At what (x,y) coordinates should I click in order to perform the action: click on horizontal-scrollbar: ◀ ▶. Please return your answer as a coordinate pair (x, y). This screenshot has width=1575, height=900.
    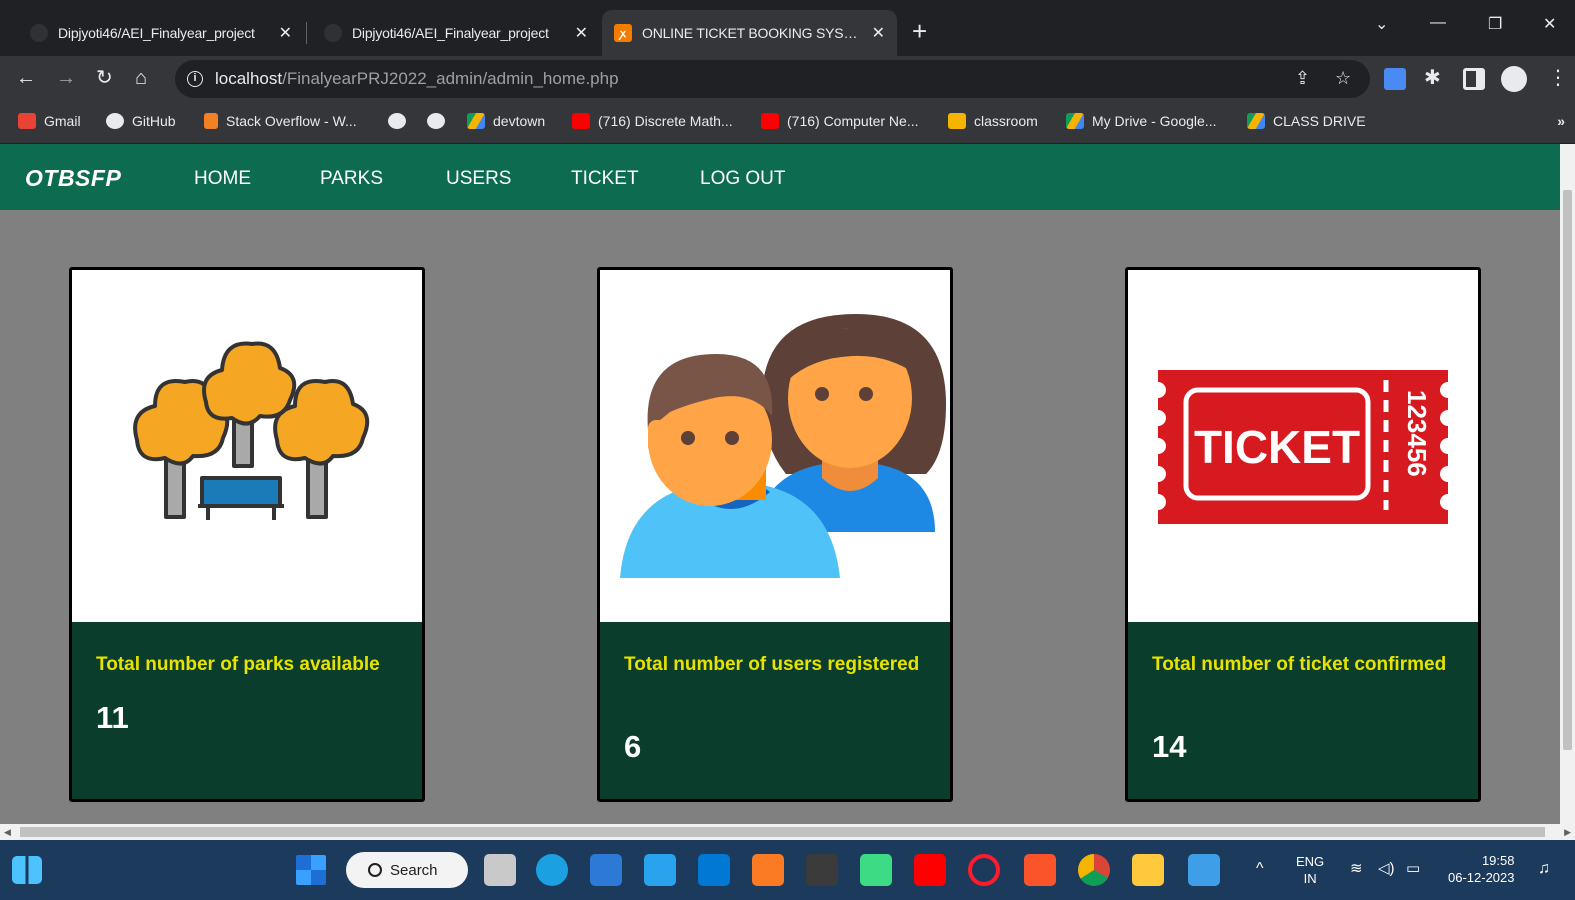
    Looking at the image, I should click on (787, 832).